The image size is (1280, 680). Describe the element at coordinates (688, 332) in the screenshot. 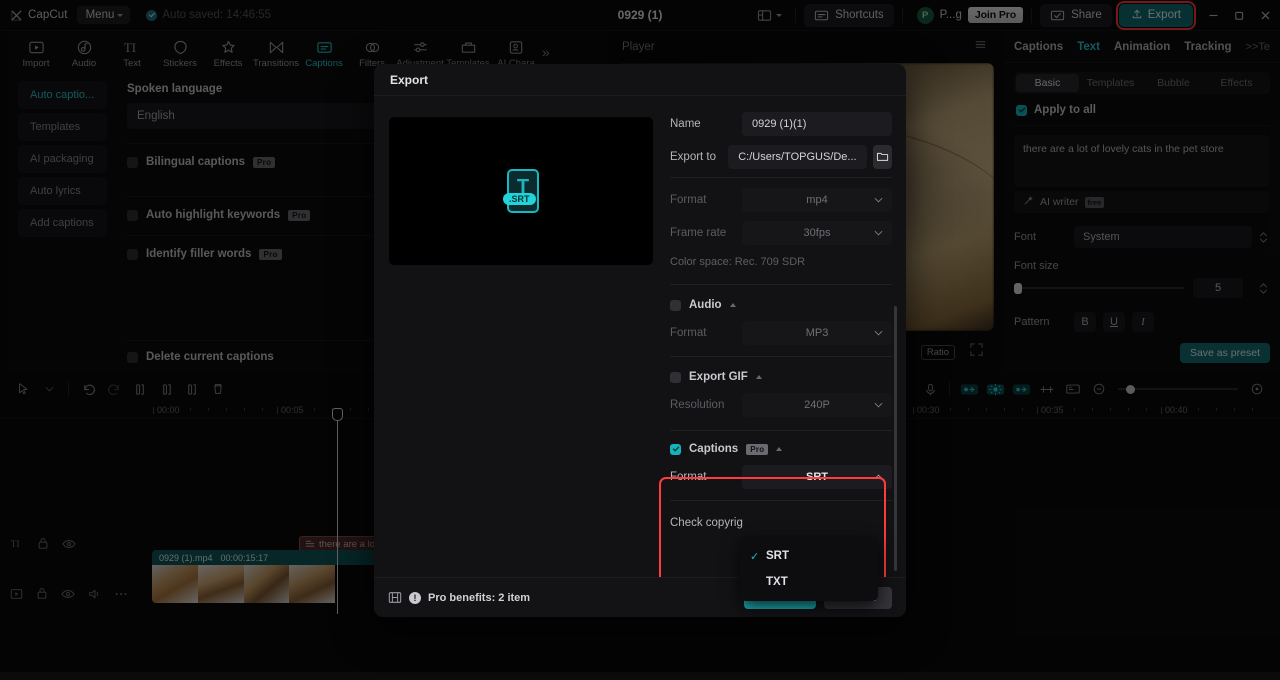

I see `audio-format-label: Format` at that location.